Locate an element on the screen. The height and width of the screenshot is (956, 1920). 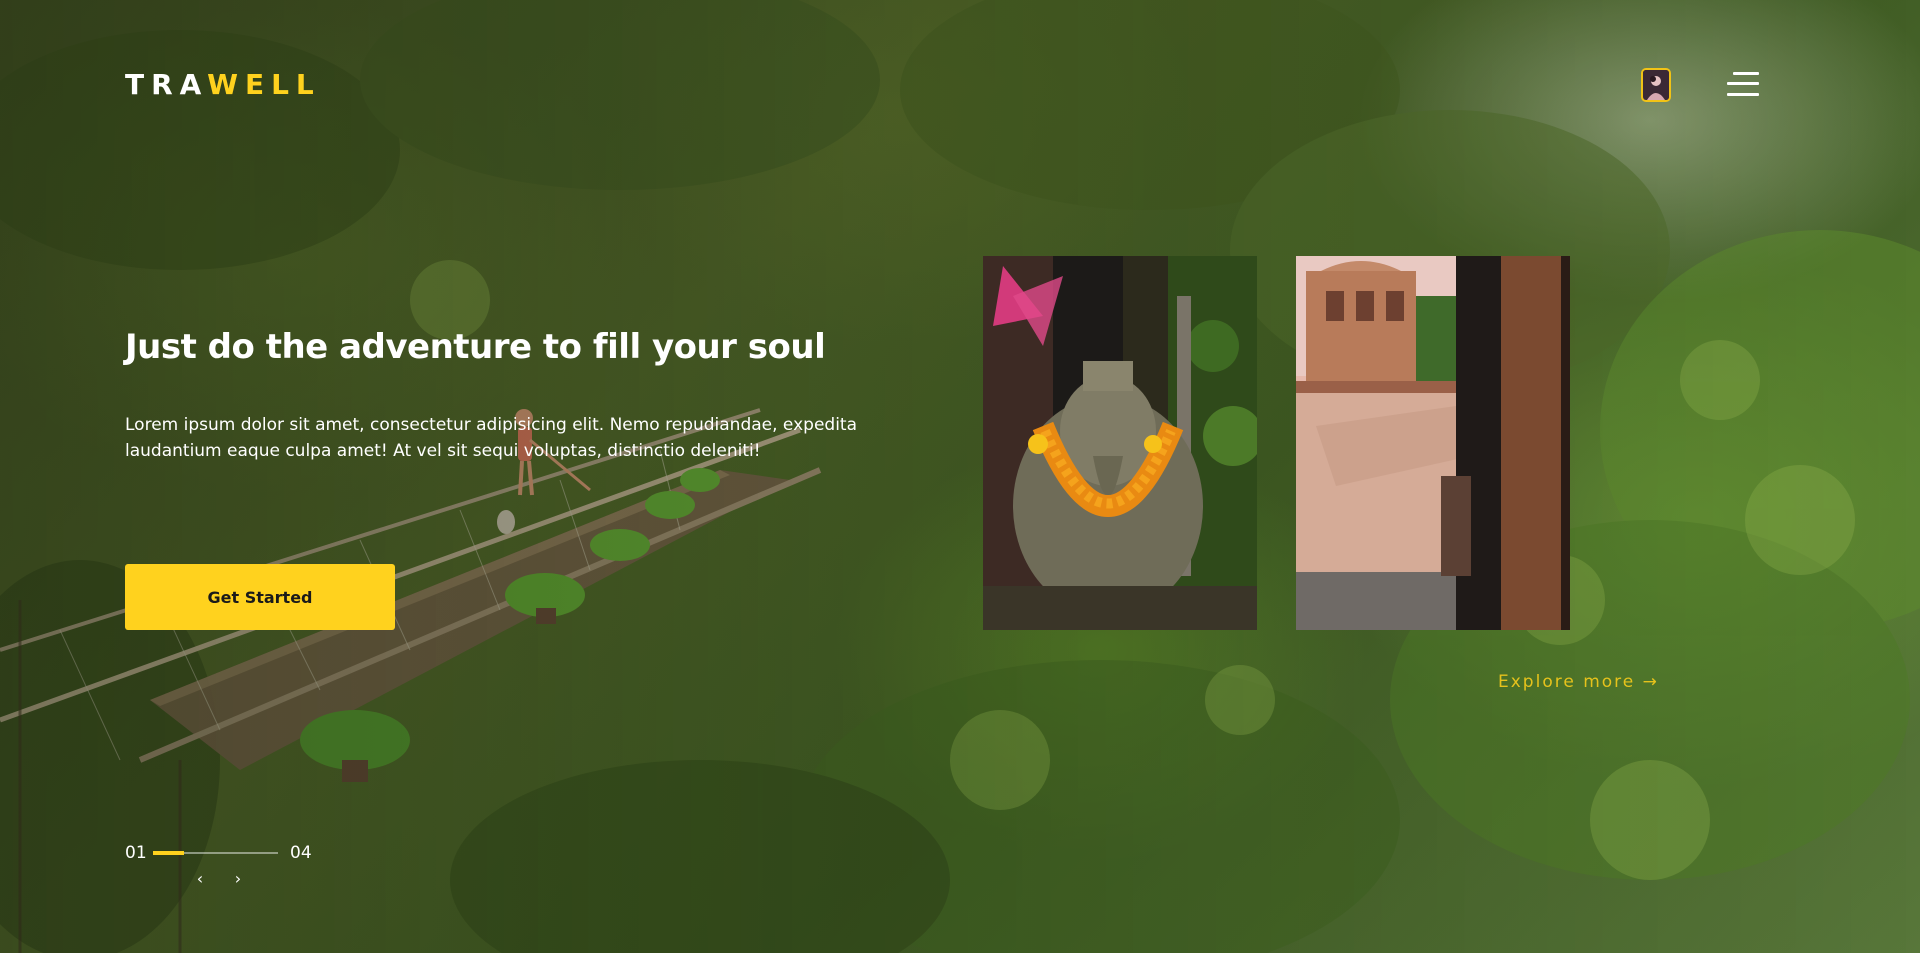
destination-card-palace is located at coordinates (1433, 443).